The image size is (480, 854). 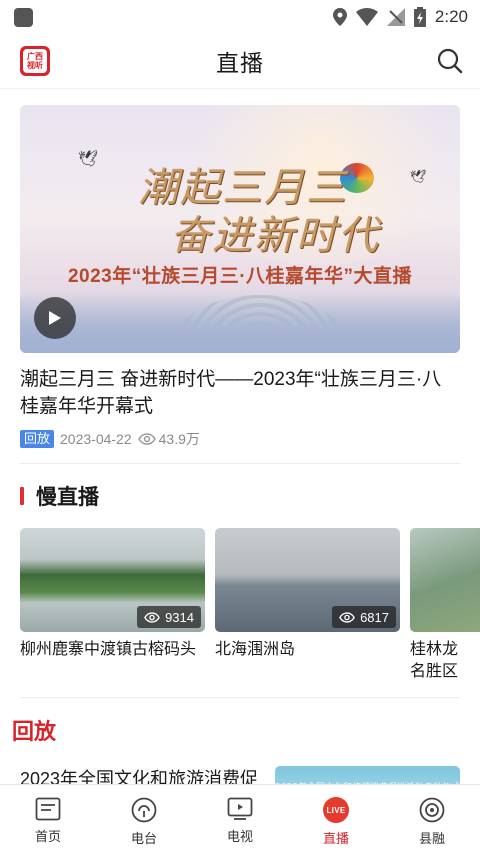 What do you see at coordinates (143, 838) in the screenshot?
I see `tab-label: 电台` at bounding box center [143, 838].